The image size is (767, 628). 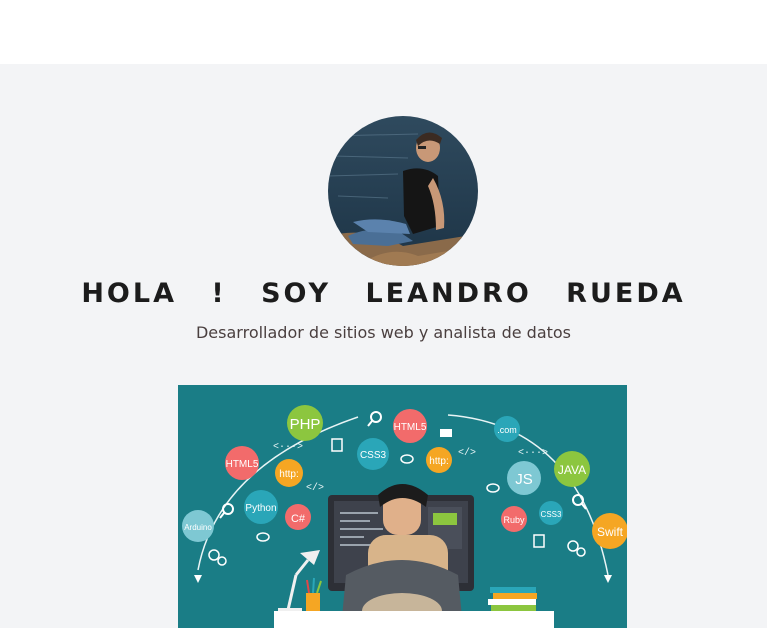 I want to click on bubble-js: JS, so click(x=524, y=478).